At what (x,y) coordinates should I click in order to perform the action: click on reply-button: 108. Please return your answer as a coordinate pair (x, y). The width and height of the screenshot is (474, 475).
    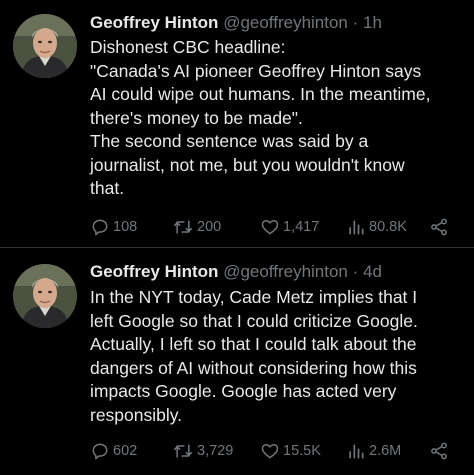
    Looking at the image, I should click on (113, 227).